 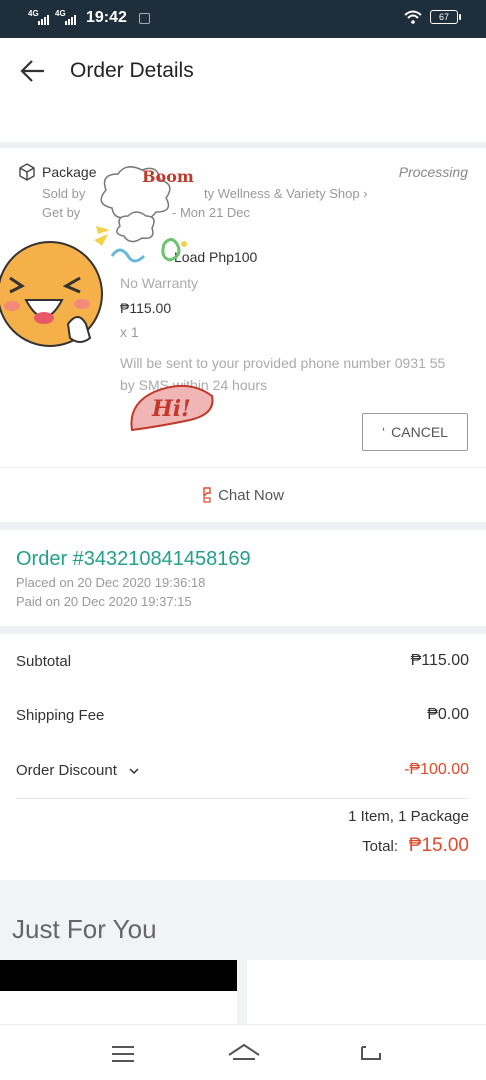 I want to click on hi-speech-bubble-sticker: Hi!, so click(x=172, y=408).